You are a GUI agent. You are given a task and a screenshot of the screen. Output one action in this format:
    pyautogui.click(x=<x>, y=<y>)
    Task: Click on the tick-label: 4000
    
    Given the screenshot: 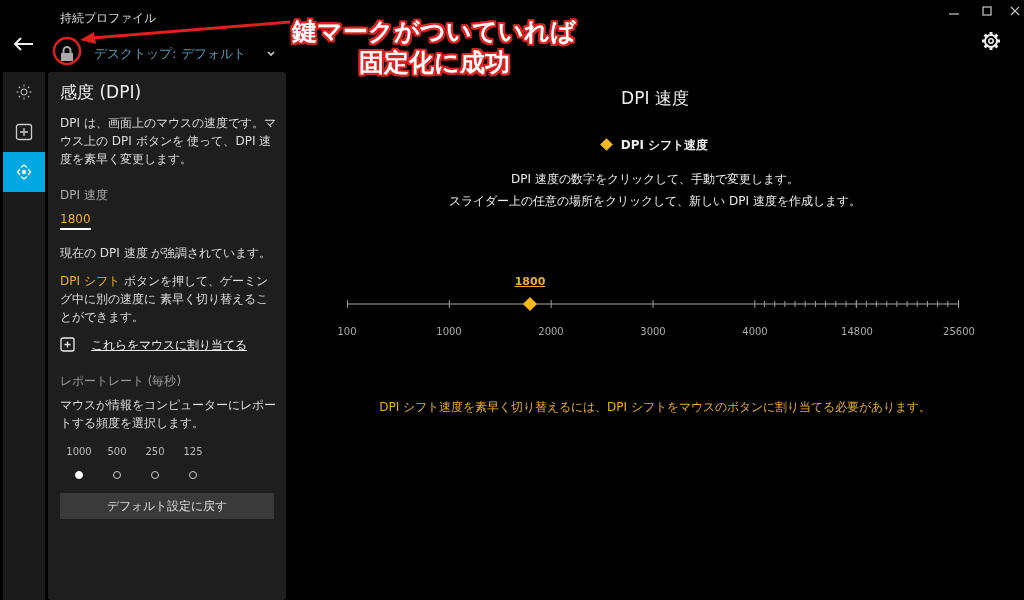 What is the action you would take?
    pyautogui.click(x=755, y=331)
    